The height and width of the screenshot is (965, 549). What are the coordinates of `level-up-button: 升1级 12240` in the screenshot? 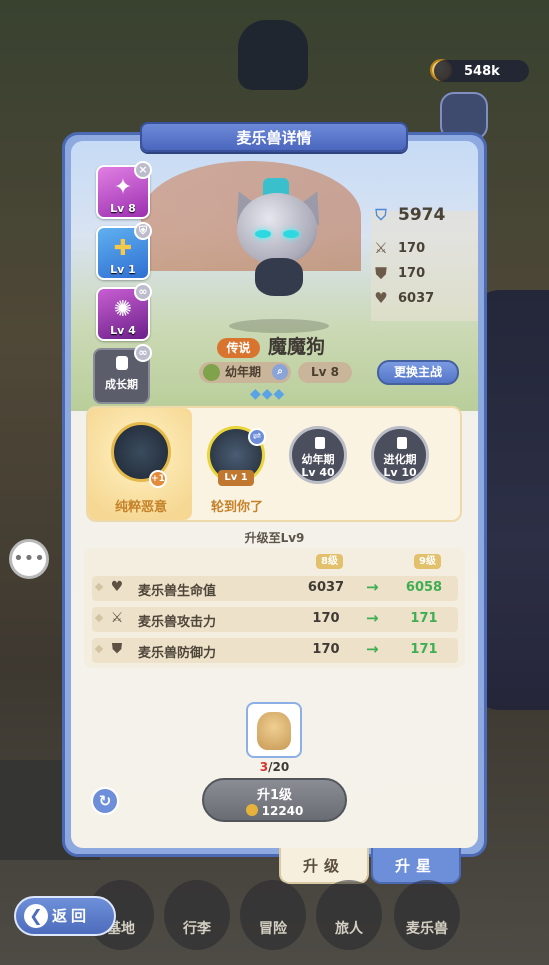 It's located at (274, 800).